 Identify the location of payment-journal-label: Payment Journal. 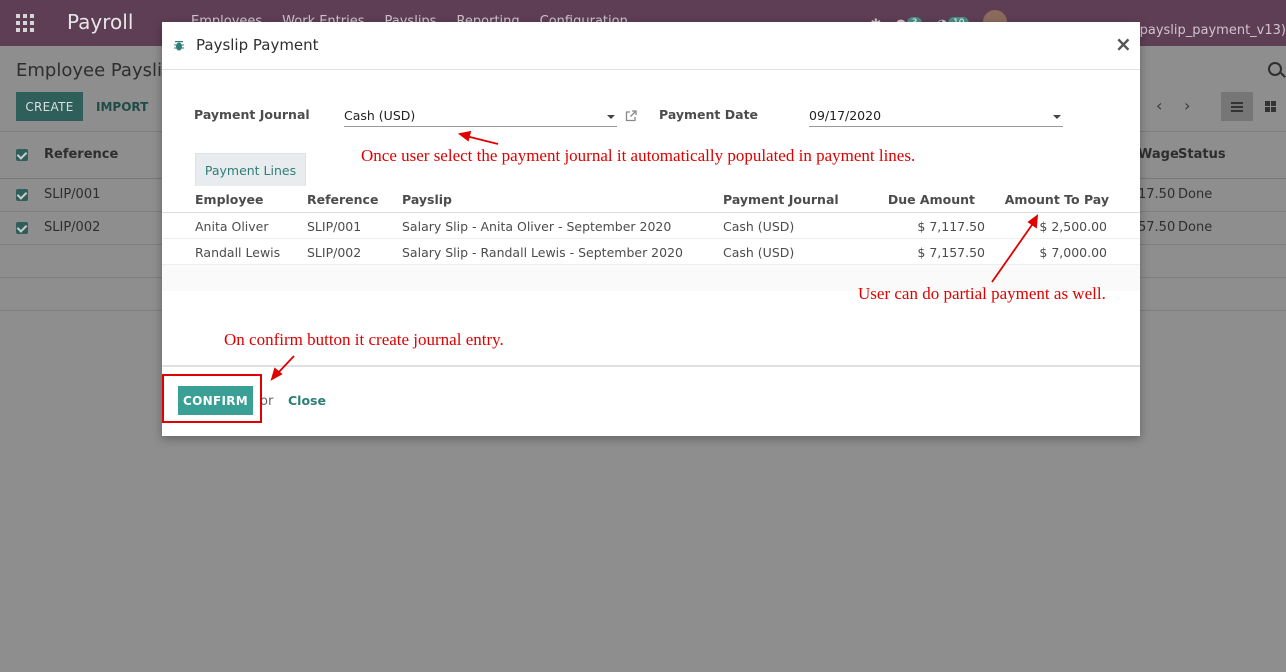
(252, 114).